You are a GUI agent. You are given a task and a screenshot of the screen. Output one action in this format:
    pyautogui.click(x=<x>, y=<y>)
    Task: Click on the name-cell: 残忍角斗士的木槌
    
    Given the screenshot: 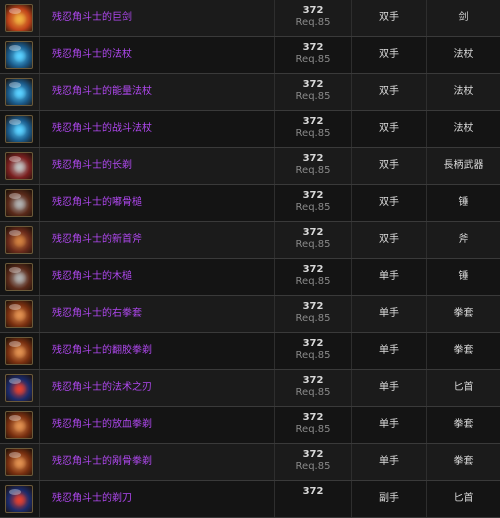 What is the action you would take?
    pyautogui.click(x=156, y=277)
    